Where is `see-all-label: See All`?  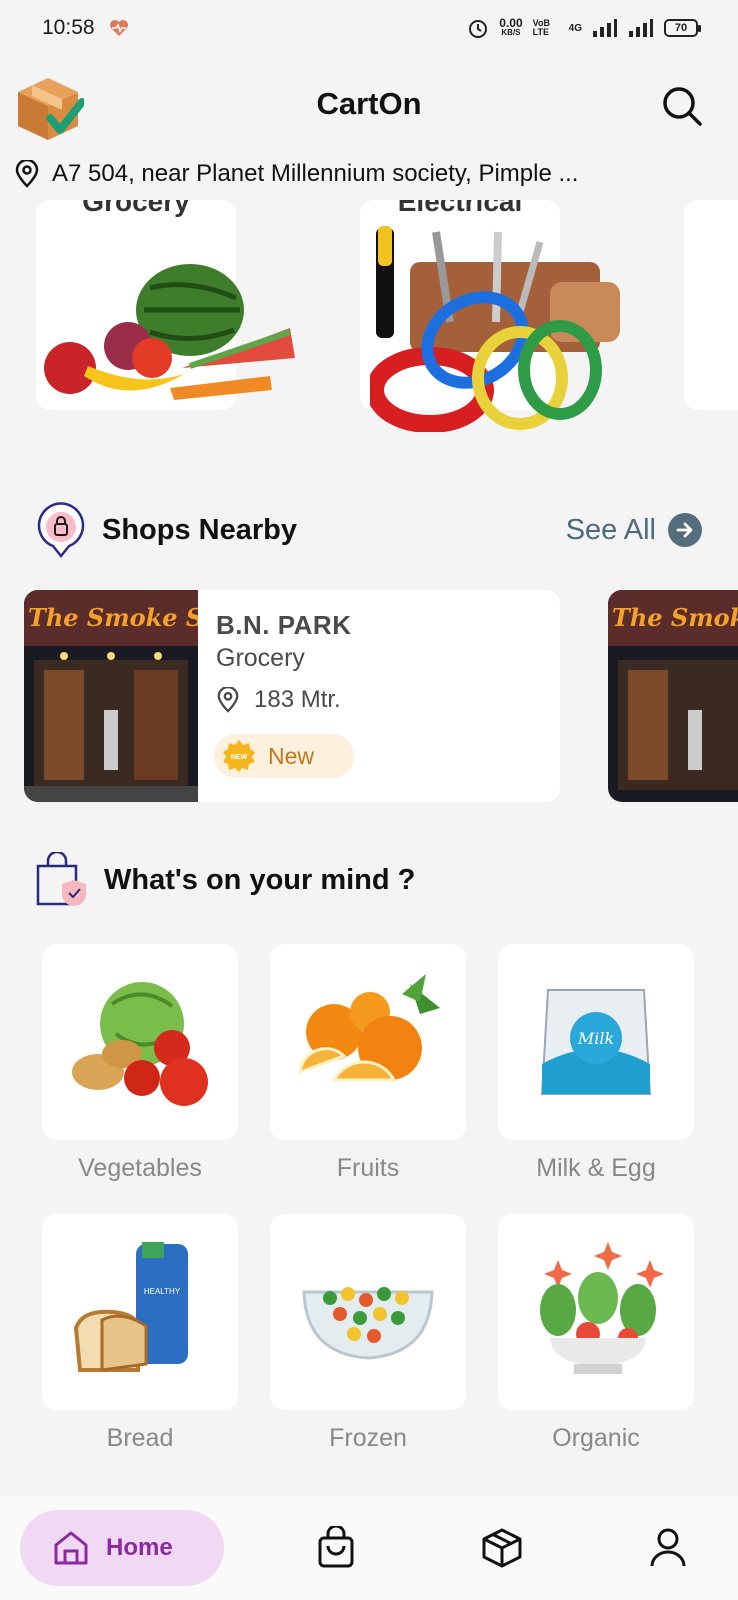 see-all-label: See All is located at coordinates (610, 529).